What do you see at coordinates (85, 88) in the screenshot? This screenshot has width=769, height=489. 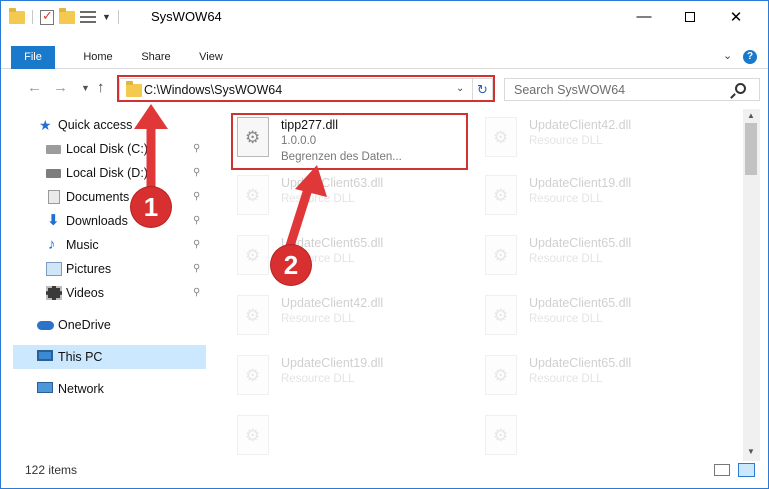 I see `recent-locations-icon: ▼` at bounding box center [85, 88].